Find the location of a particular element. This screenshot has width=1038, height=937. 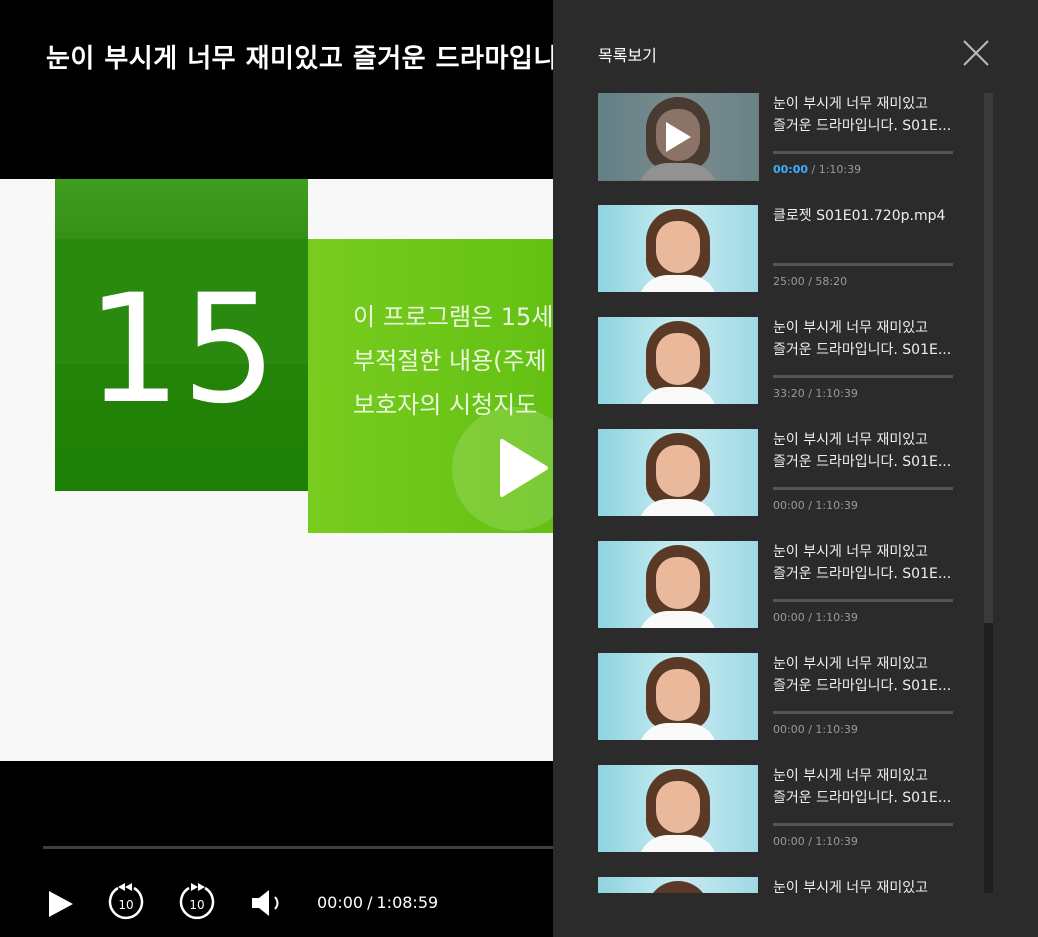

volume-button is located at coordinates (268, 905).